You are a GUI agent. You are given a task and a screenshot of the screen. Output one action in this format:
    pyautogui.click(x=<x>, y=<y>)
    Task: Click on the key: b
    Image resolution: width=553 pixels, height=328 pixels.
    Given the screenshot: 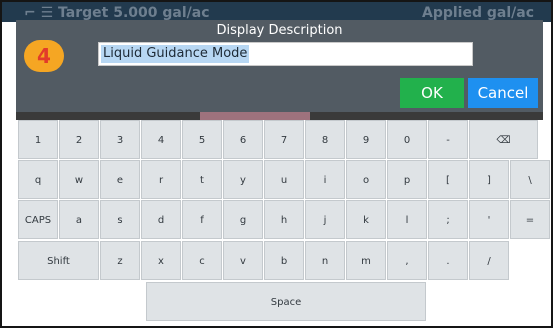 What is the action you would take?
    pyautogui.click(x=284, y=260)
    